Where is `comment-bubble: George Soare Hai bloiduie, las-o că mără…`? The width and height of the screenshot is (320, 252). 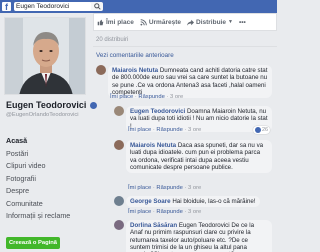 comment-bubble: George Soare Hai bloiduie, las-o că mără… is located at coordinates (193, 202).